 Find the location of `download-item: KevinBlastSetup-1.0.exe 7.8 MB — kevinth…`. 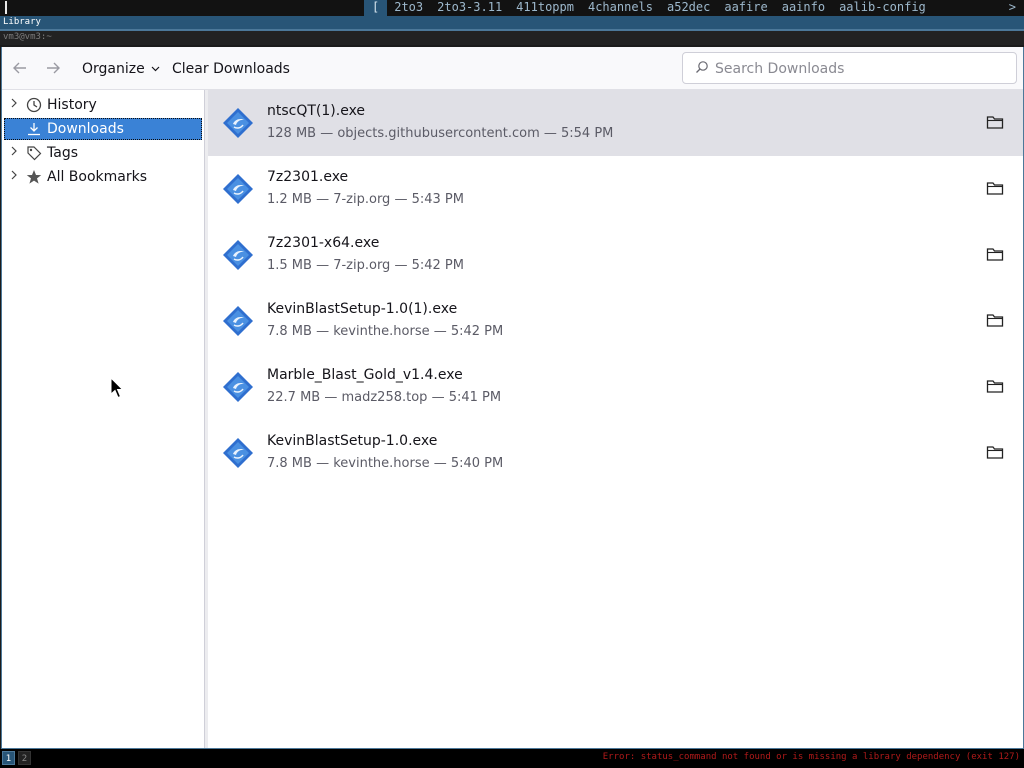

download-item: KevinBlastSetup-1.0.exe 7.8 MB — kevinth… is located at coordinates (615, 453).